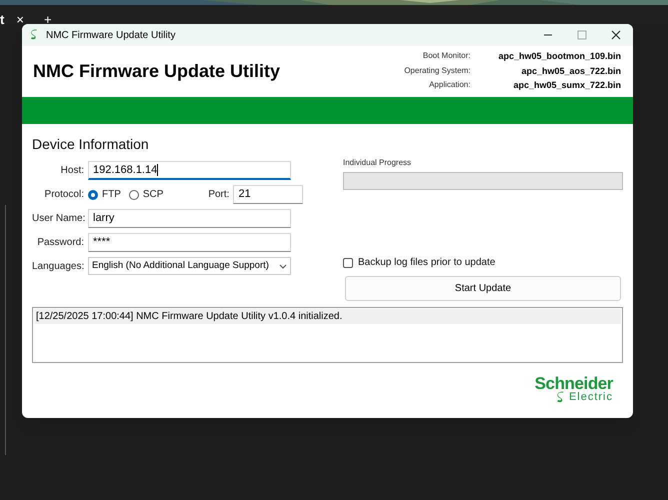  I want to click on window-title: NMC Firmware Update Utility, so click(111, 35).